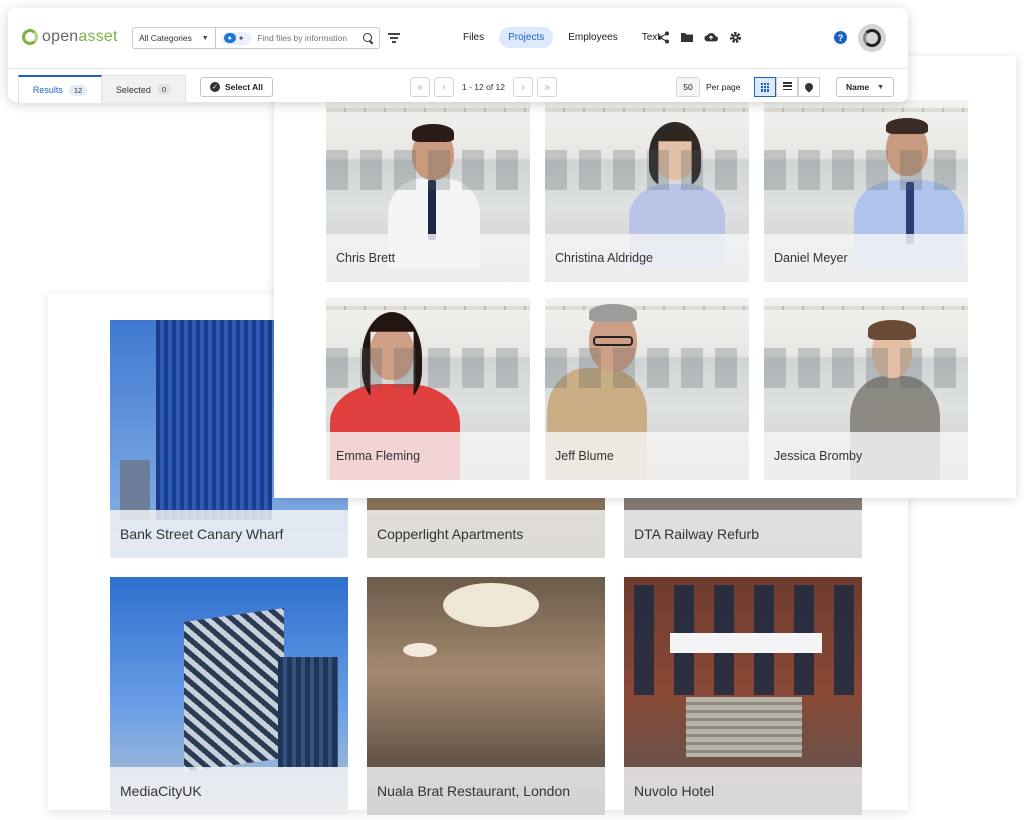 This screenshot has height=820, width=1024. I want to click on tab-results: Results 12, so click(60, 89).